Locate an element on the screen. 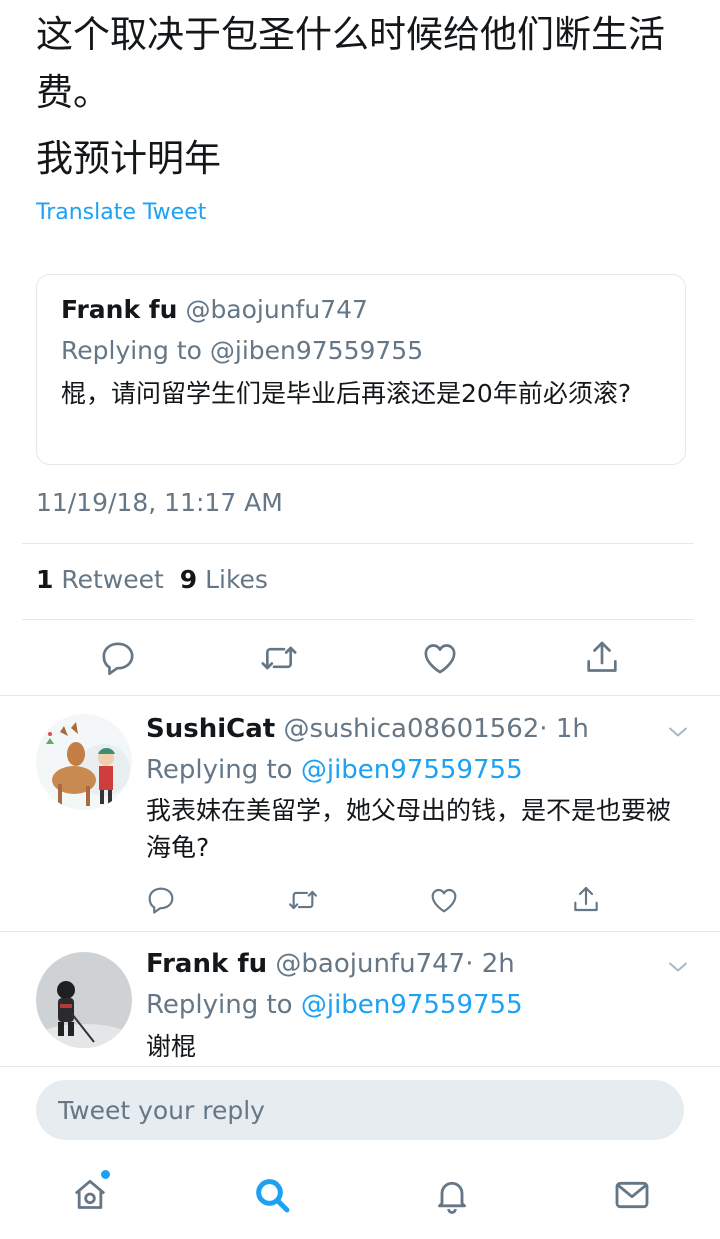  reply-header: Frank fu @baojunfu747· 2h is located at coordinates (330, 964).